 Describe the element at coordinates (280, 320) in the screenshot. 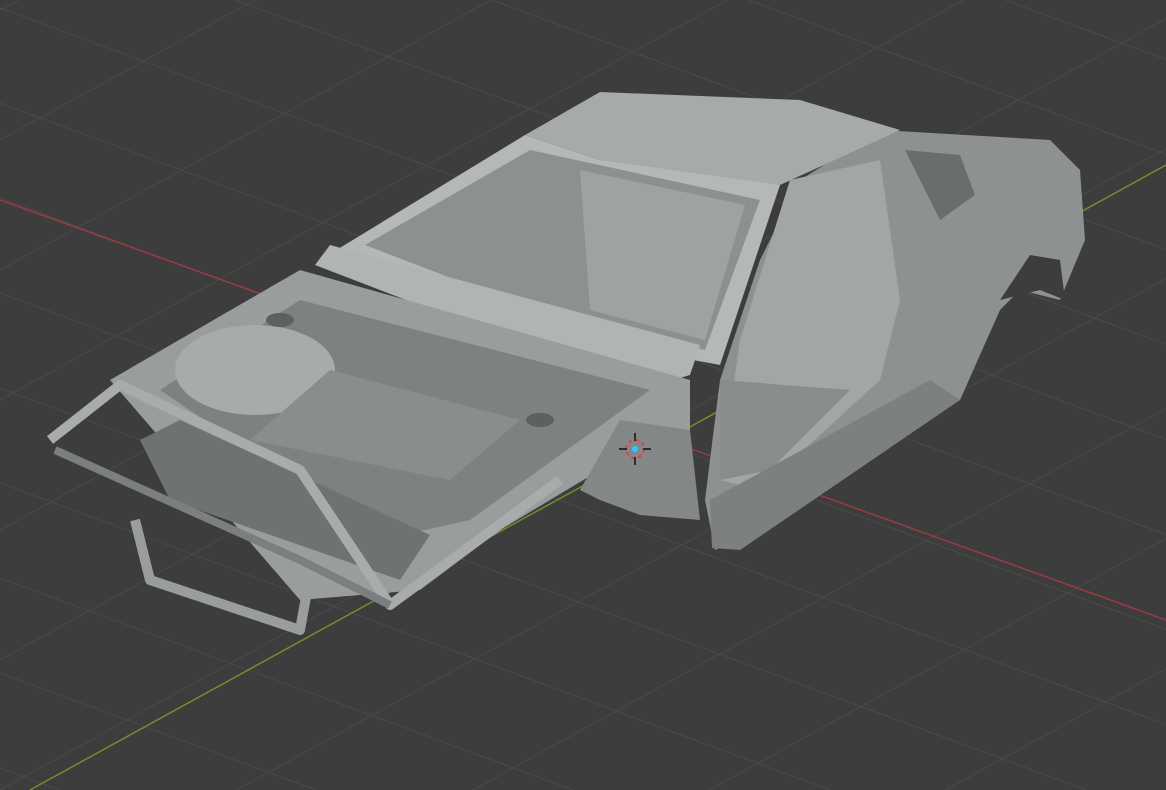

I see `filler-cap` at that location.